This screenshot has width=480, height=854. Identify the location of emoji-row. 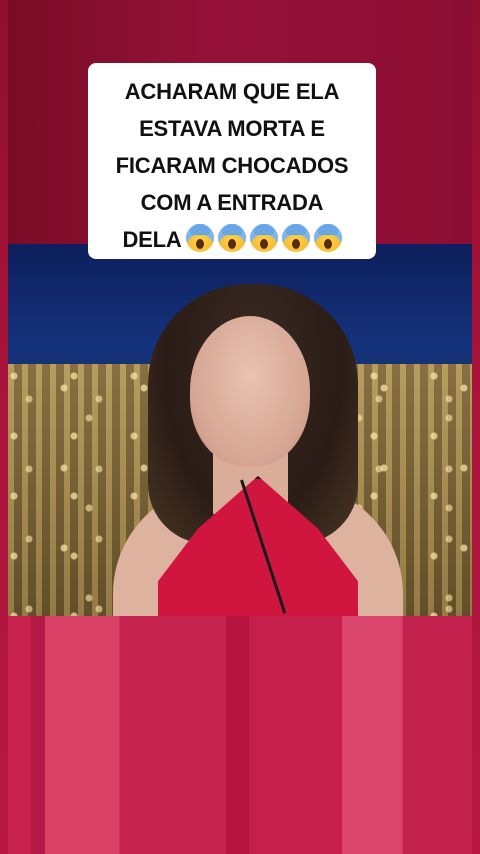
(263, 238).